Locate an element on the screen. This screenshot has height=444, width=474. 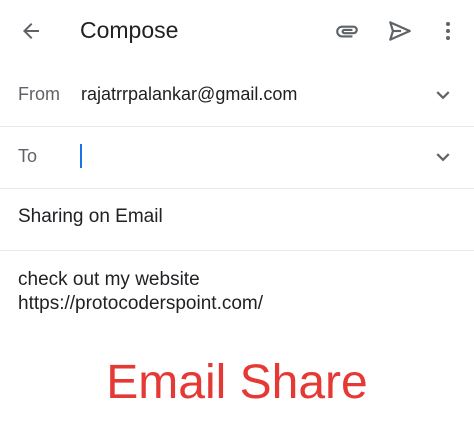
more-options-button is located at coordinates (448, 31).